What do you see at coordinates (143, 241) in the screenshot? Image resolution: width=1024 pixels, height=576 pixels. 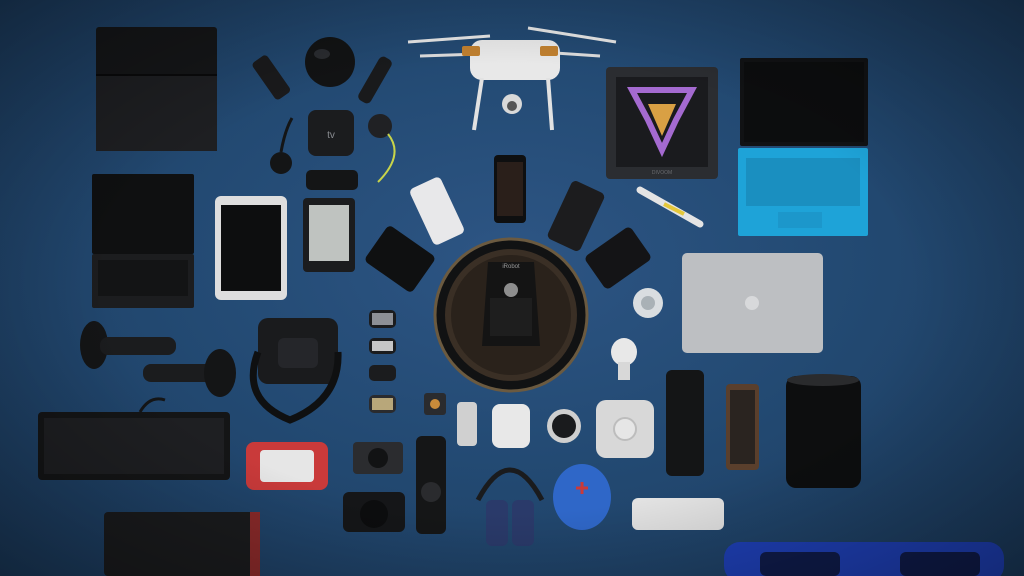 I see `laptop-keyboard-dock` at bounding box center [143, 241].